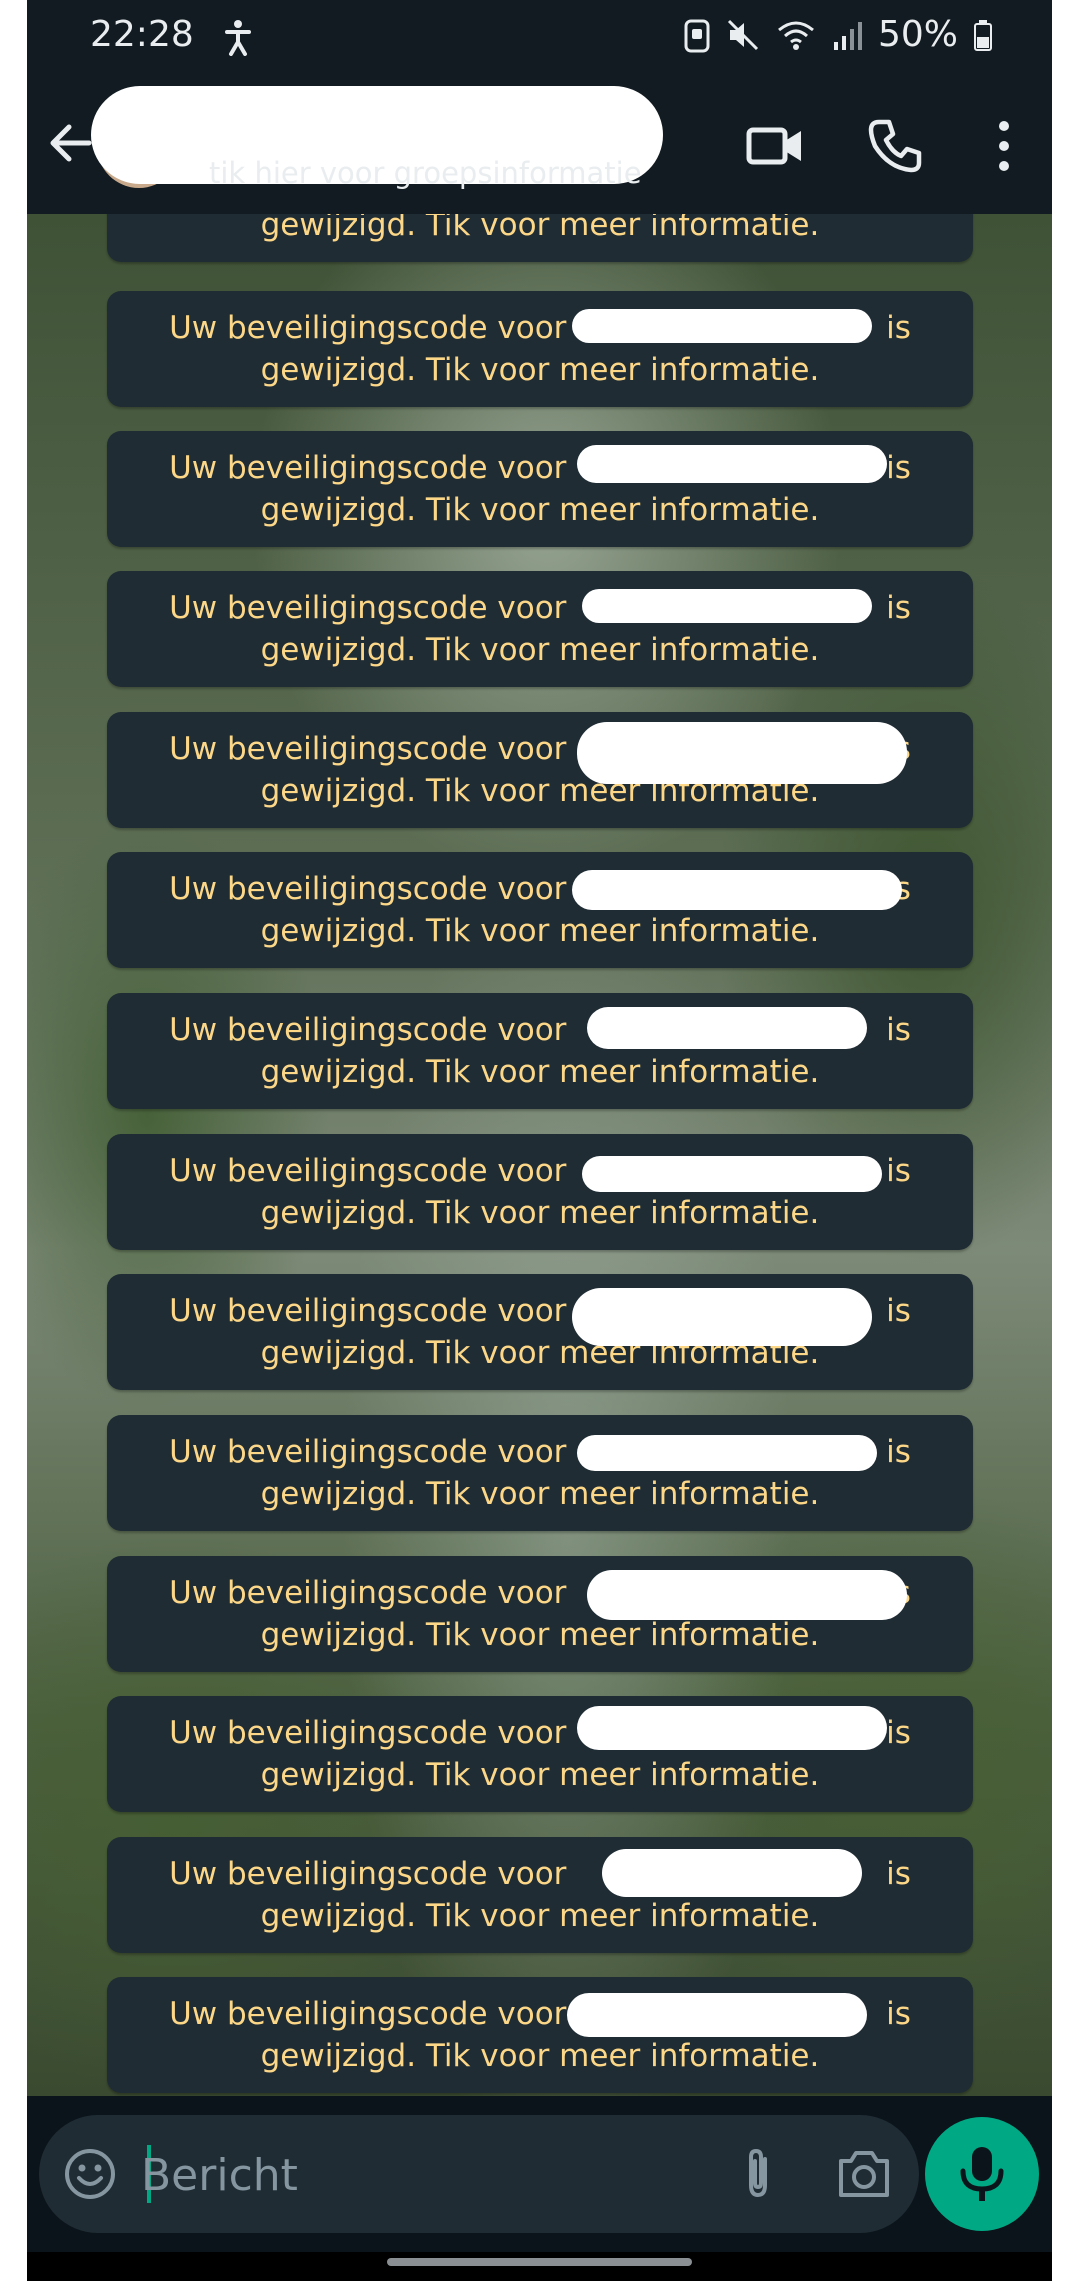  What do you see at coordinates (917, 34) in the screenshot?
I see `battery-percent: 50%` at bounding box center [917, 34].